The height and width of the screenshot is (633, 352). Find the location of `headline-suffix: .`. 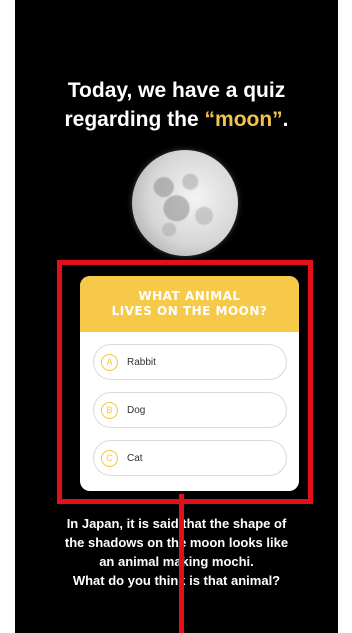

headline-suffix: . is located at coordinates (285, 119).